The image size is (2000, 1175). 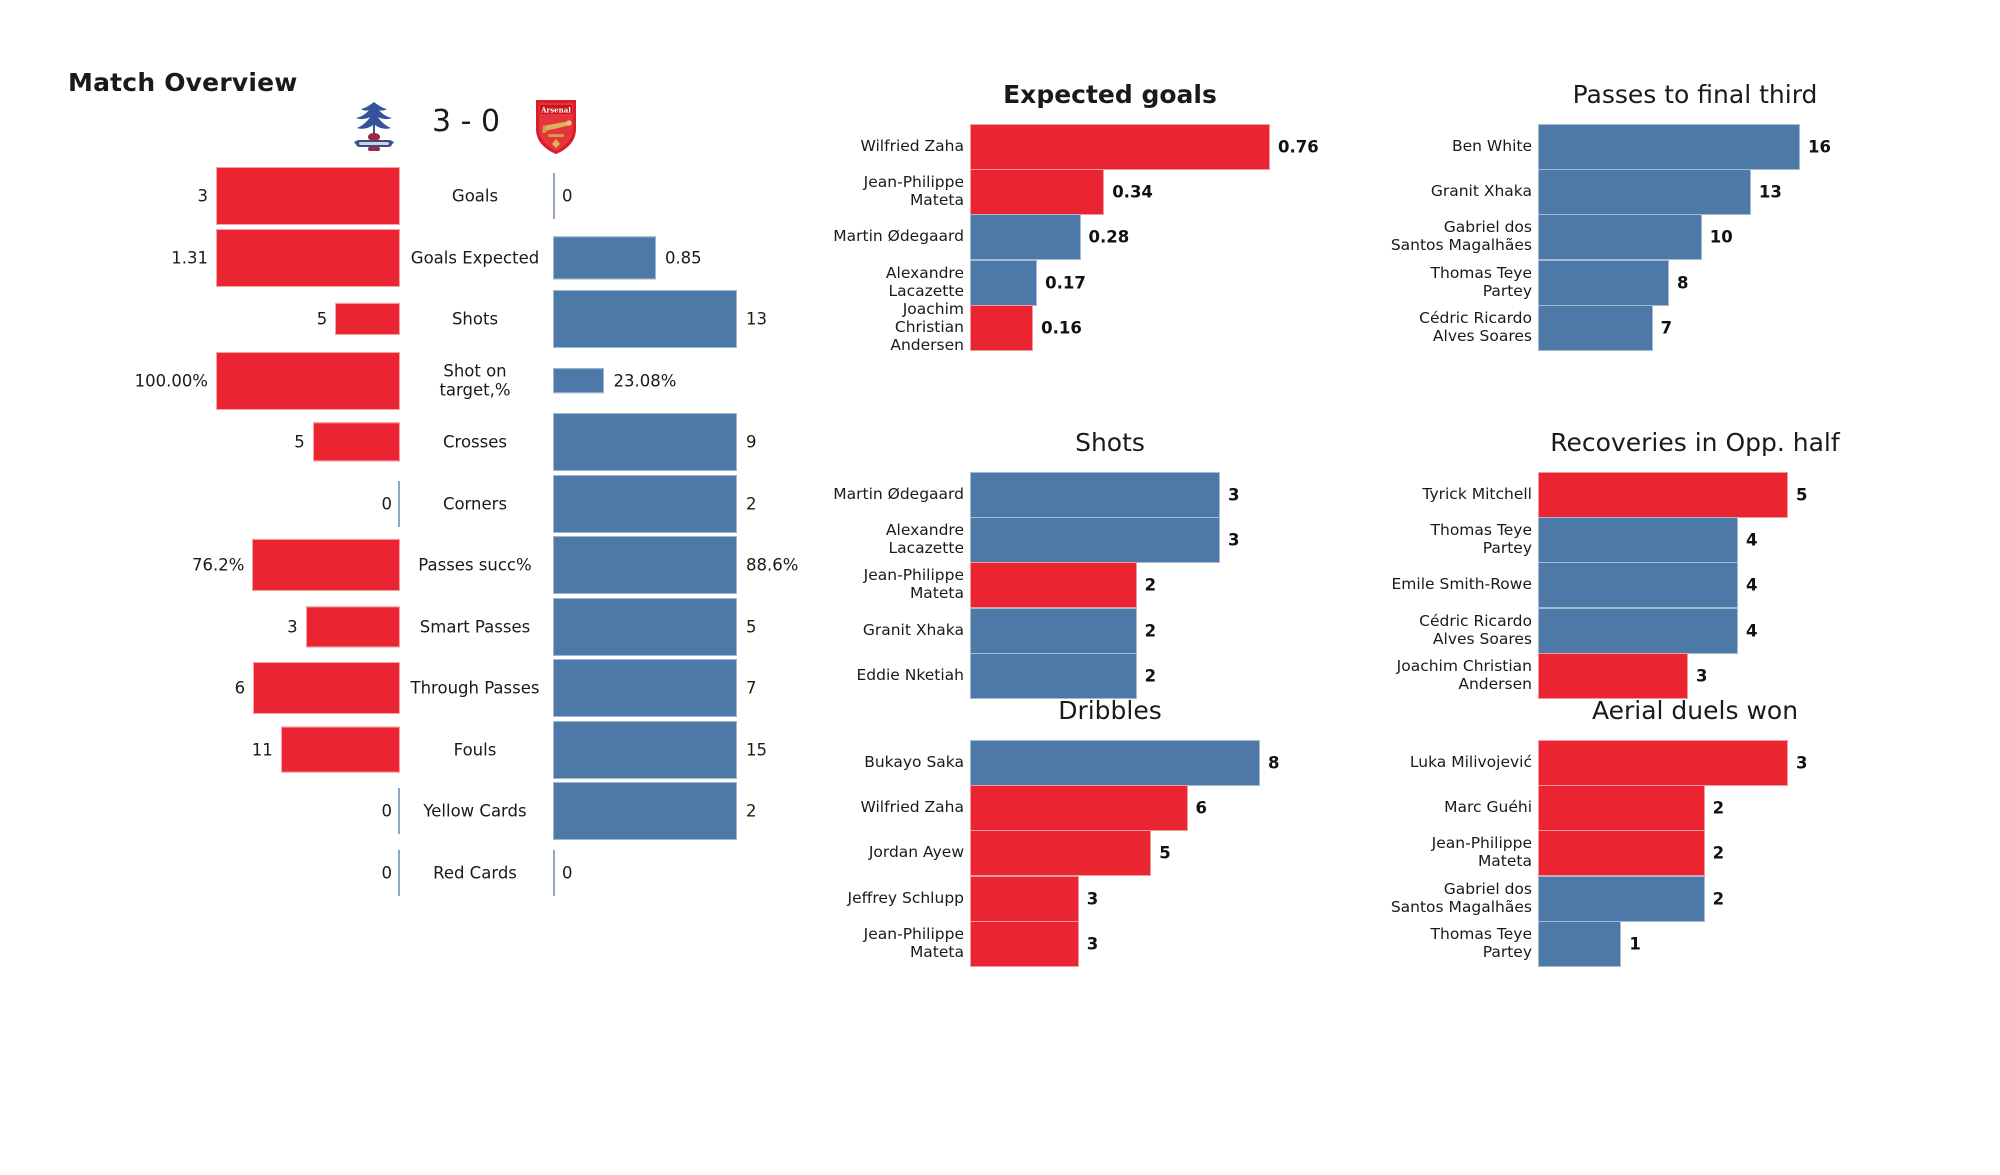 I want to click on overview-stat-row: 1.31 Goals Expected 0.85, so click(x=415, y=258).